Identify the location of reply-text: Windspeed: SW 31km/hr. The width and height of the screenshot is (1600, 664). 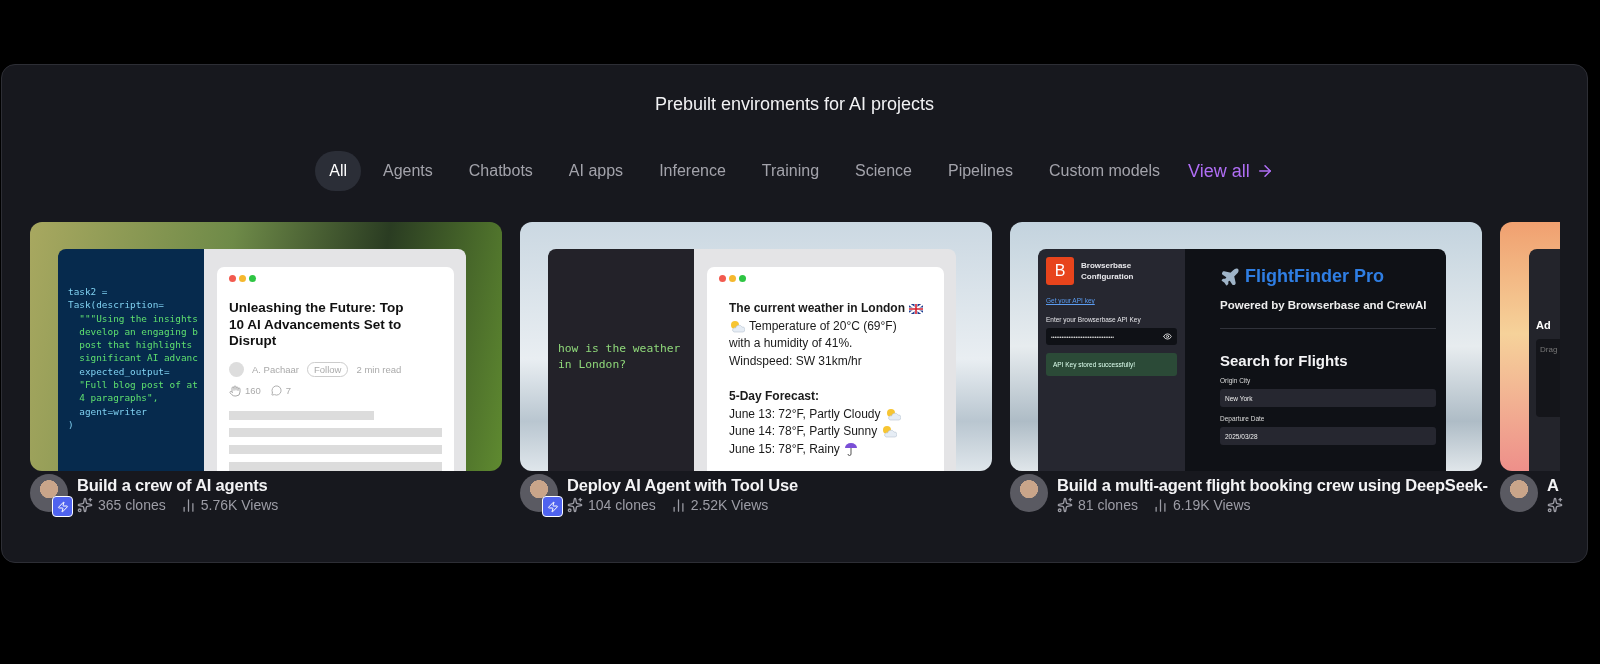
(795, 361).